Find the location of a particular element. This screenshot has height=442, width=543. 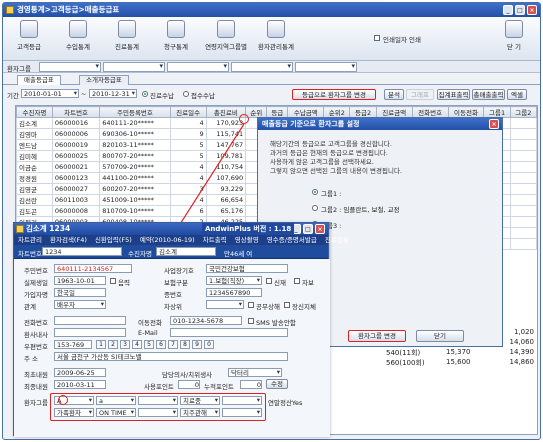

year-end-label: 연말정산Yes is located at coordinates (285, 403).